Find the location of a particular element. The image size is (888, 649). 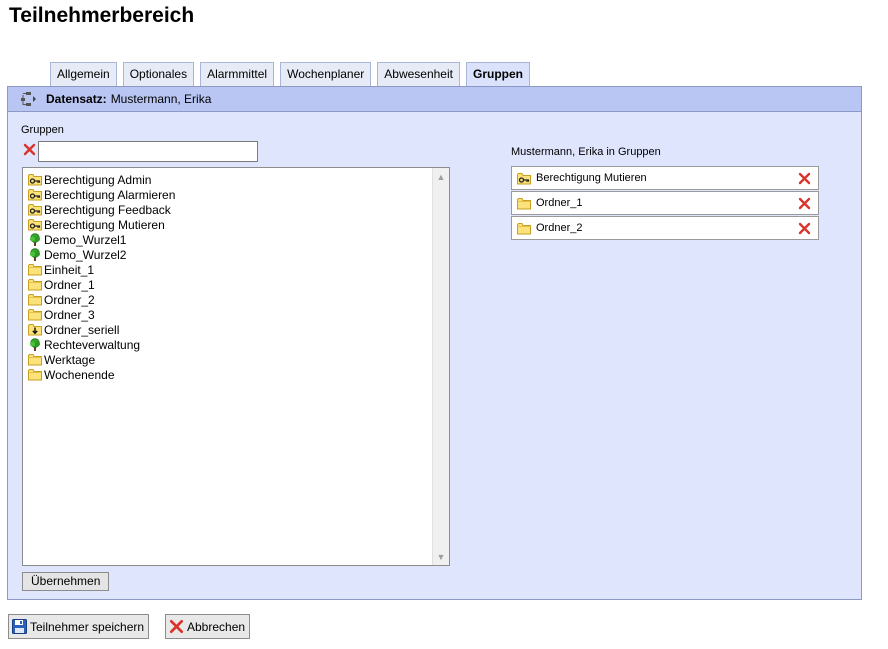

list-item-label: Werktage is located at coordinates (70, 359).